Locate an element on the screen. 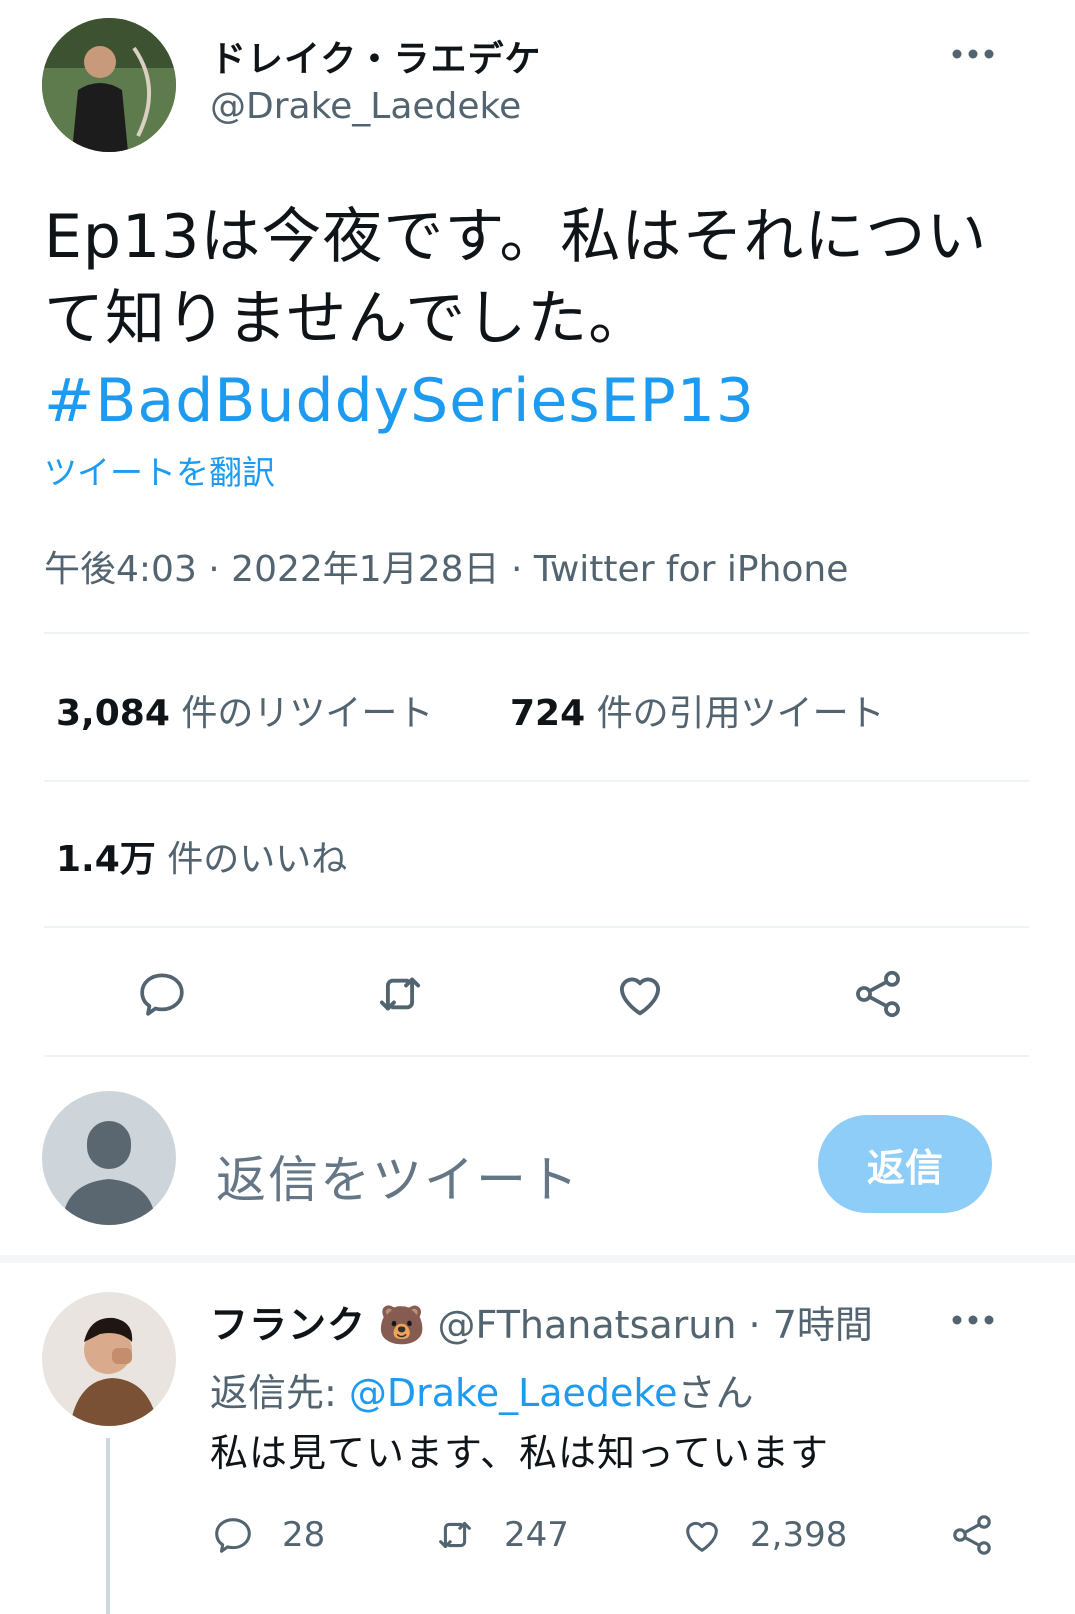 The height and width of the screenshot is (1614, 1075). tweet-hashtag: #BadBuddySeriesEP13 is located at coordinates (399, 401).